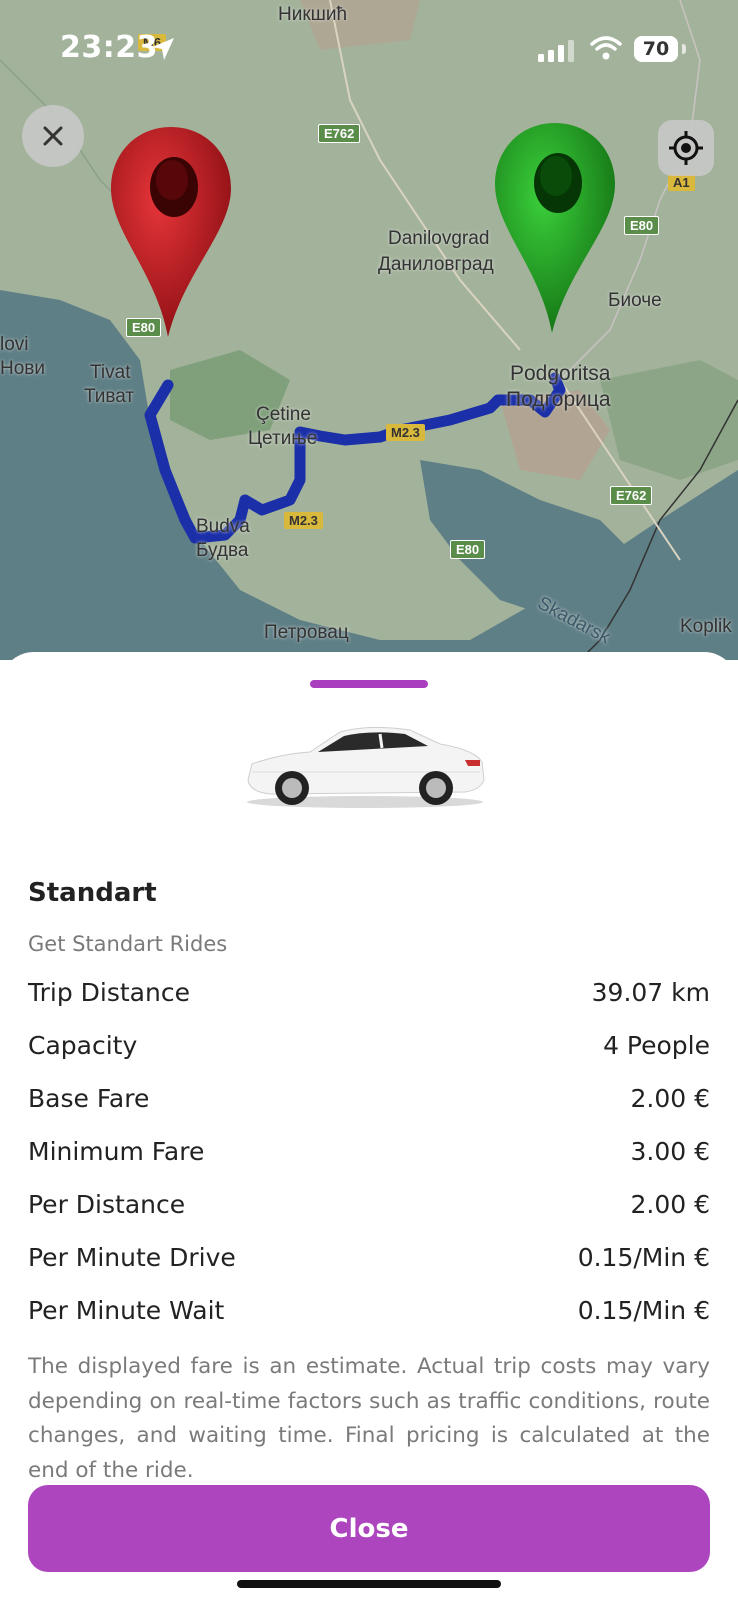  What do you see at coordinates (283, 414) in the screenshot?
I see `place-label: Çetine` at bounding box center [283, 414].